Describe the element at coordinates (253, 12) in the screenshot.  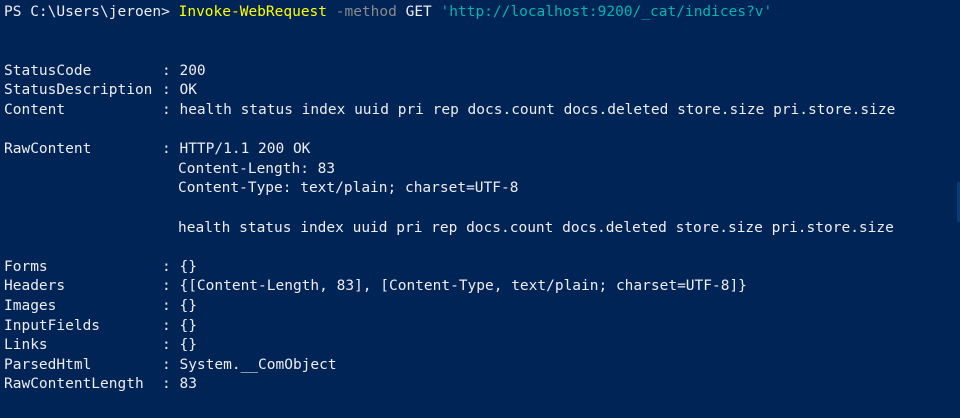
I see `cmdlet-name: Invoke-WebRequest` at that location.